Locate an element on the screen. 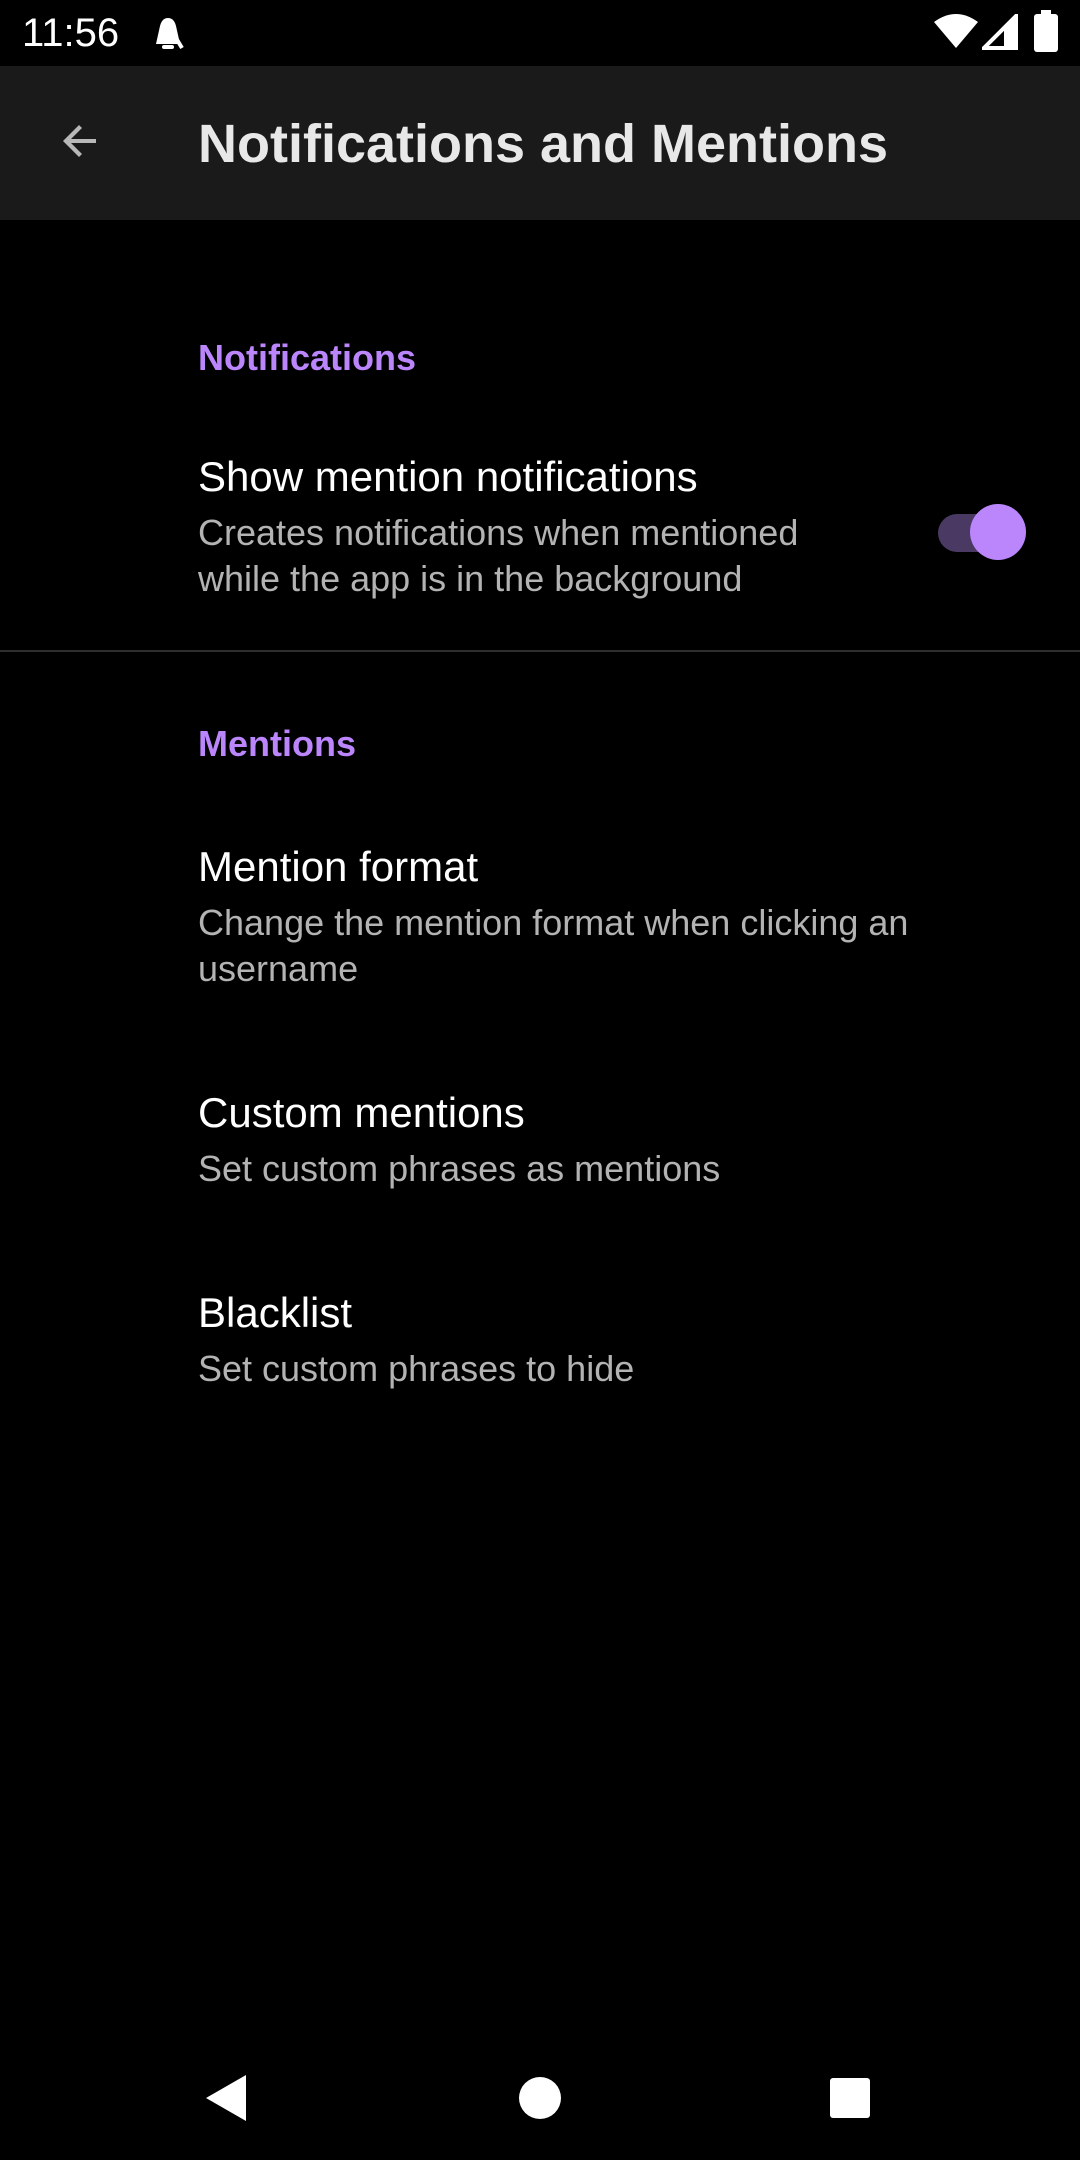 This screenshot has height=2160, width=1080. nav-recents-icon is located at coordinates (850, 2100).